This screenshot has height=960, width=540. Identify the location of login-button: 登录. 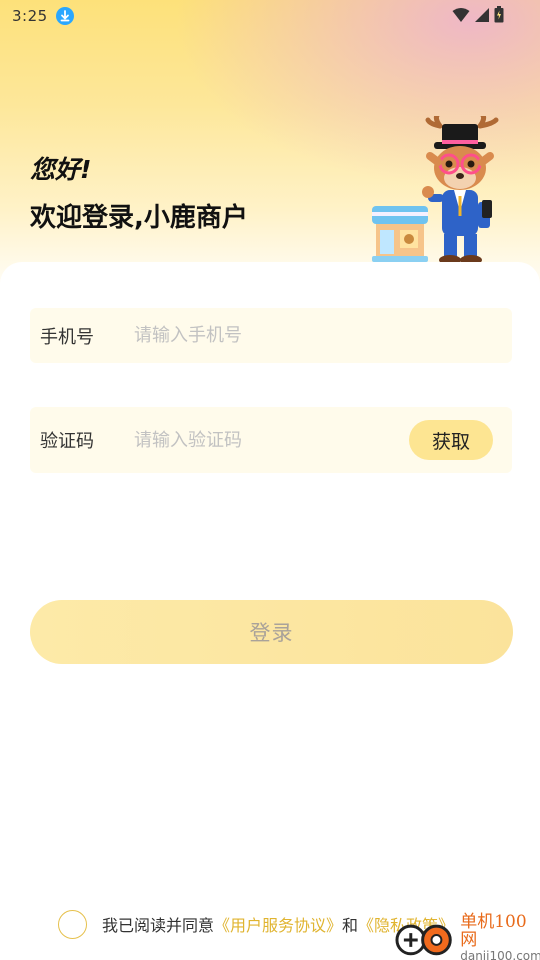
(271, 632).